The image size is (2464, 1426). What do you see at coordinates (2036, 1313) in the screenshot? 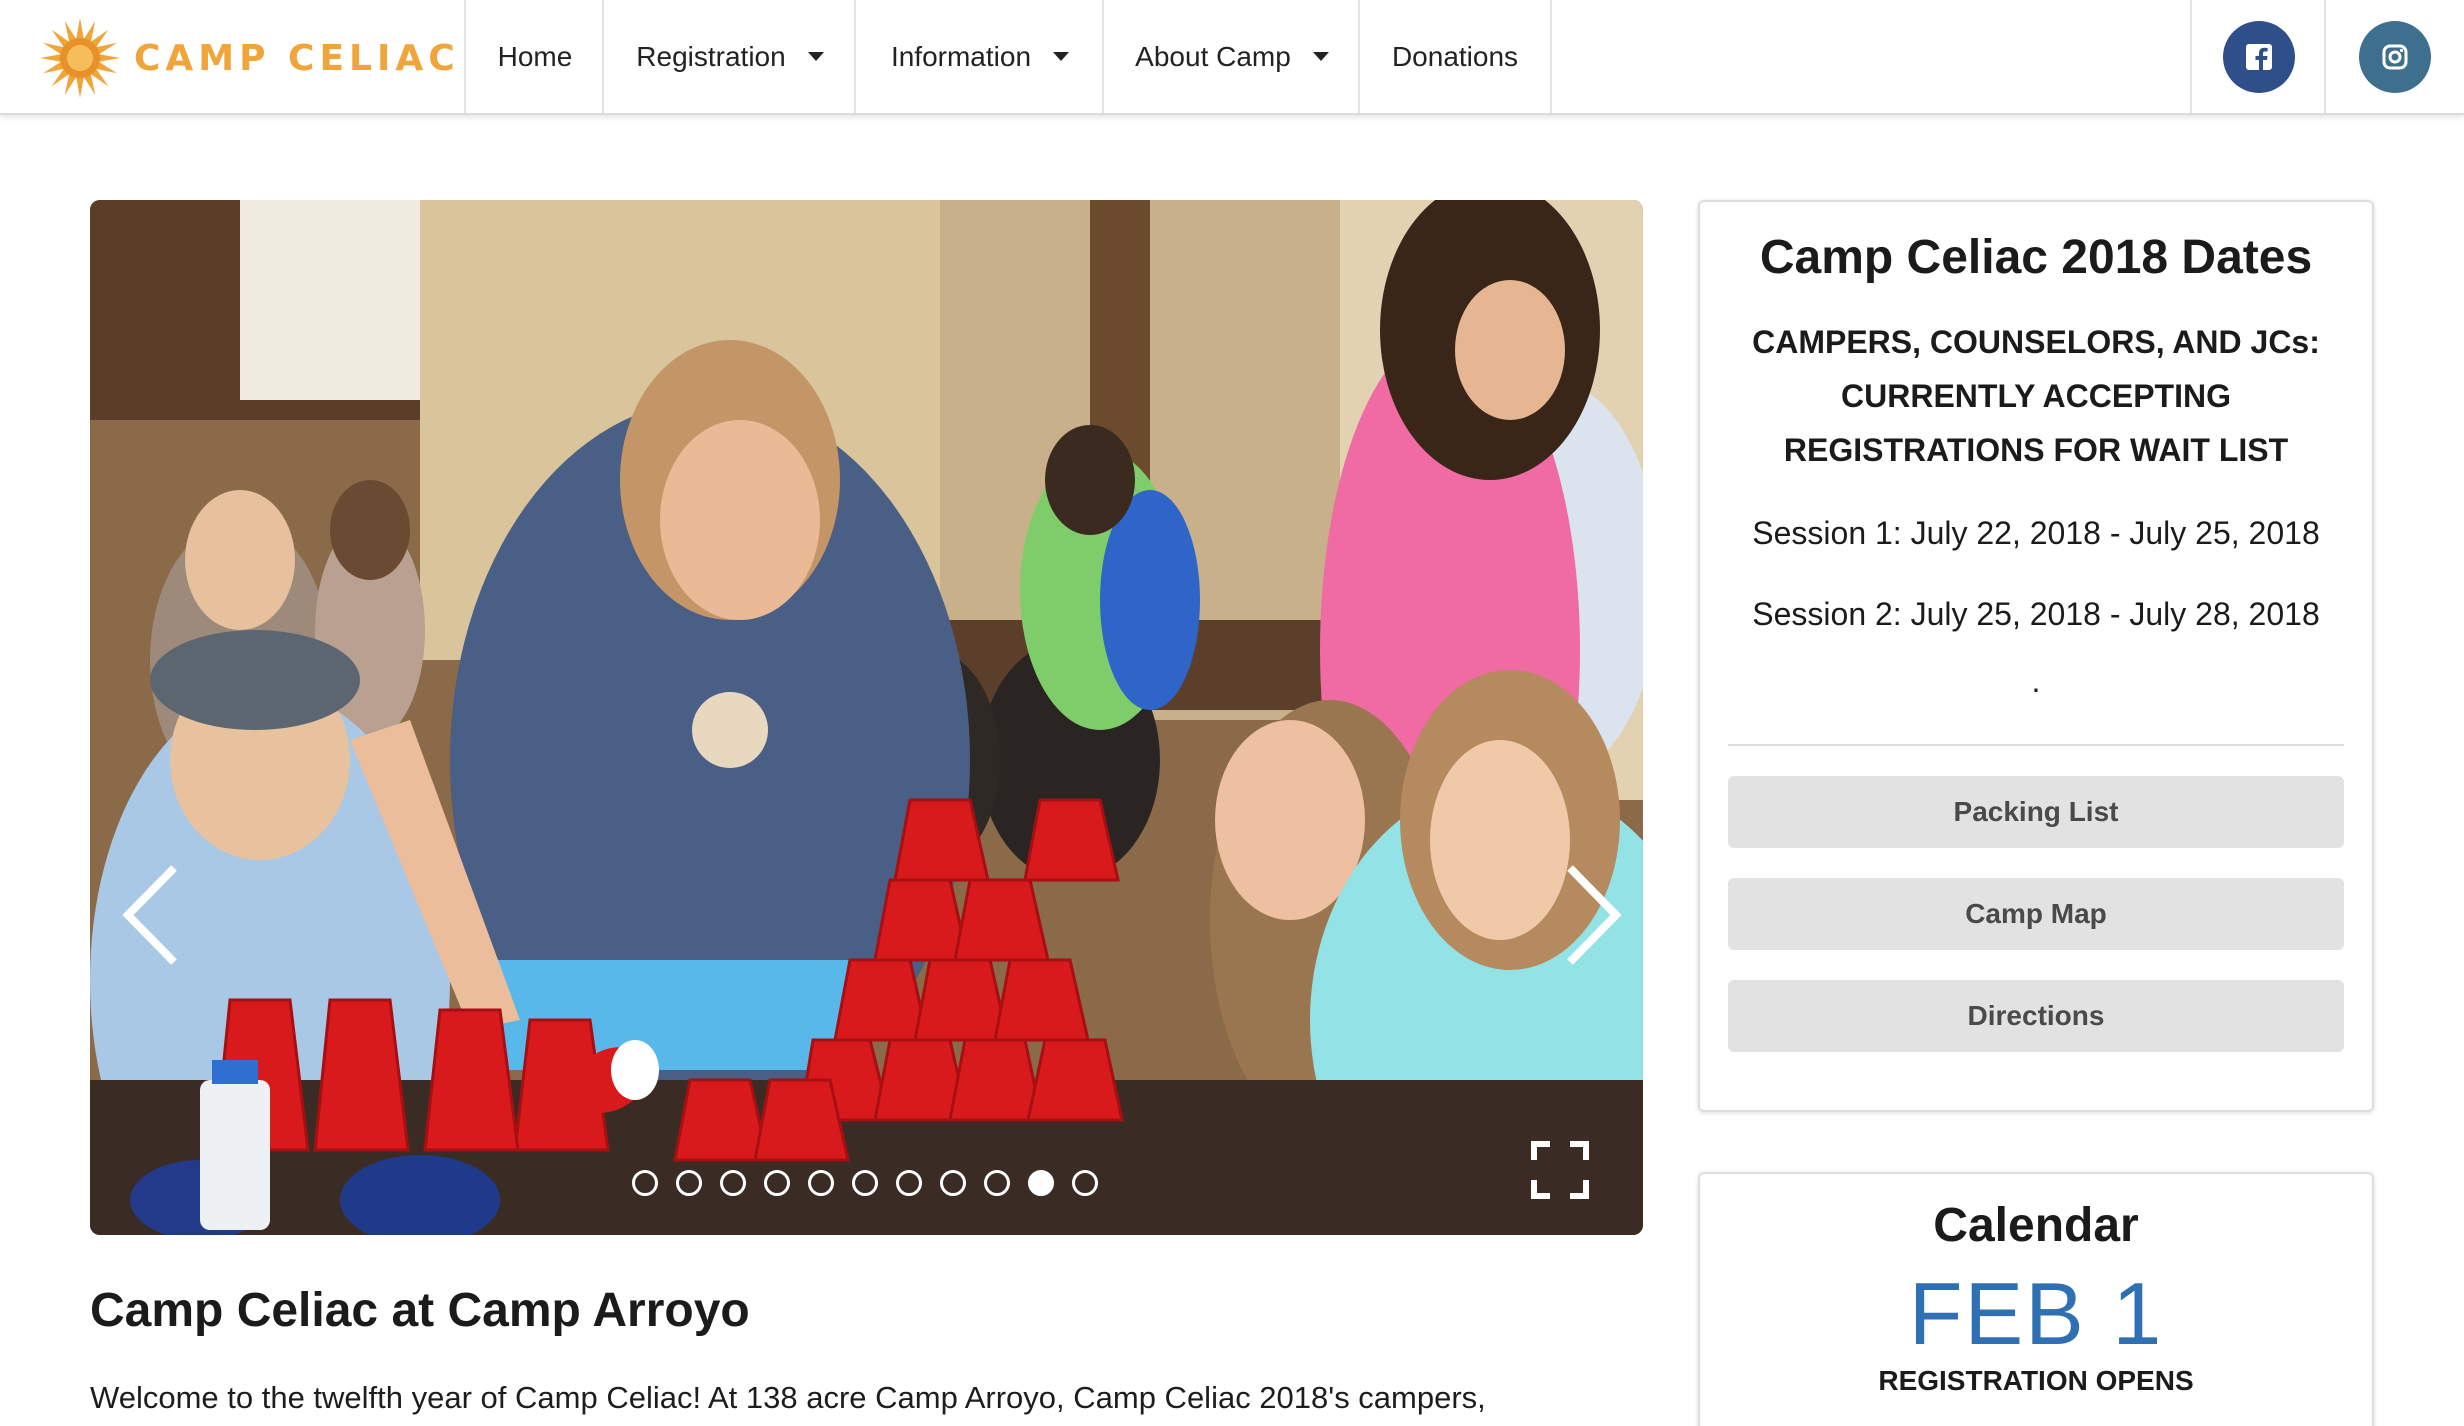
I see `calendar-event-date: FEB 1` at bounding box center [2036, 1313].